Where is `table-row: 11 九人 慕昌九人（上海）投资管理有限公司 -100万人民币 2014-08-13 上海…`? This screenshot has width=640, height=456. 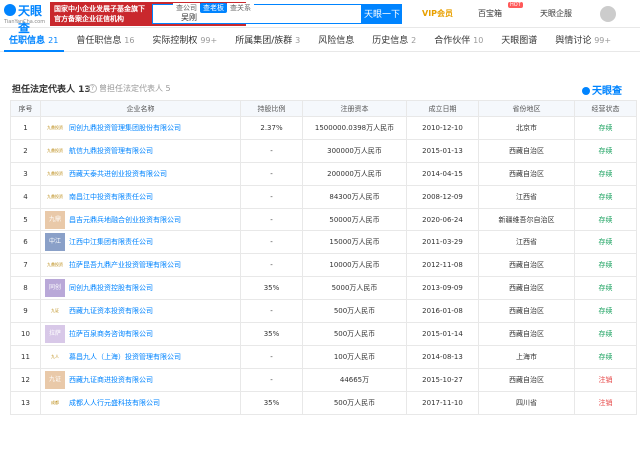 table-row: 11 九人 慕昌九人（上海）投资管理有限公司 -100万人民币 2014-08-13 上海… is located at coordinates (323, 356).